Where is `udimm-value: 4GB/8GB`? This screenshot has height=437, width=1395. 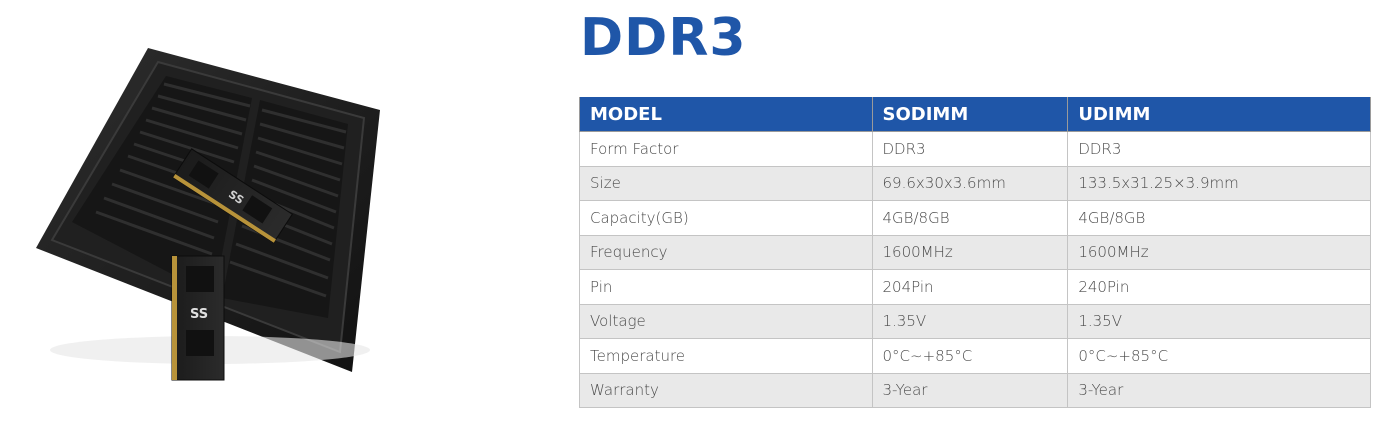 udimm-value: 4GB/8GB is located at coordinates (1219, 218).